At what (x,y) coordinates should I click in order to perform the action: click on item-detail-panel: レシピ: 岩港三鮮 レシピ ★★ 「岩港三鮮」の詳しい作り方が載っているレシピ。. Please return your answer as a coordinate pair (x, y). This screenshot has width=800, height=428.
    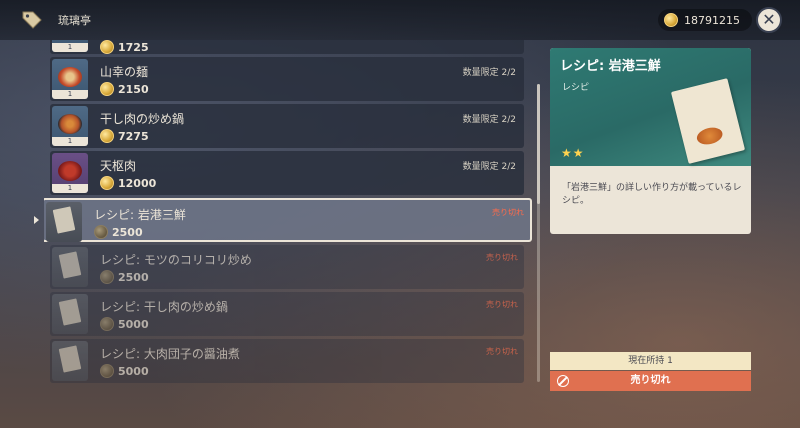
    Looking at the image, I should click on (650, 141).